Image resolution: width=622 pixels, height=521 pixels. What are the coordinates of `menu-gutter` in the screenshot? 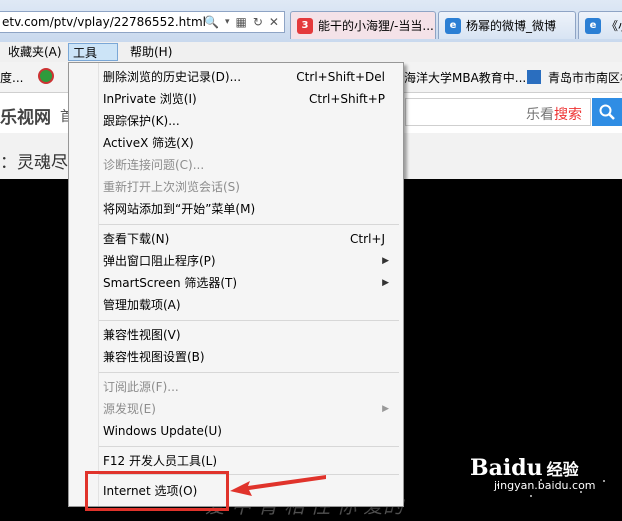 It's located at (98, 284).